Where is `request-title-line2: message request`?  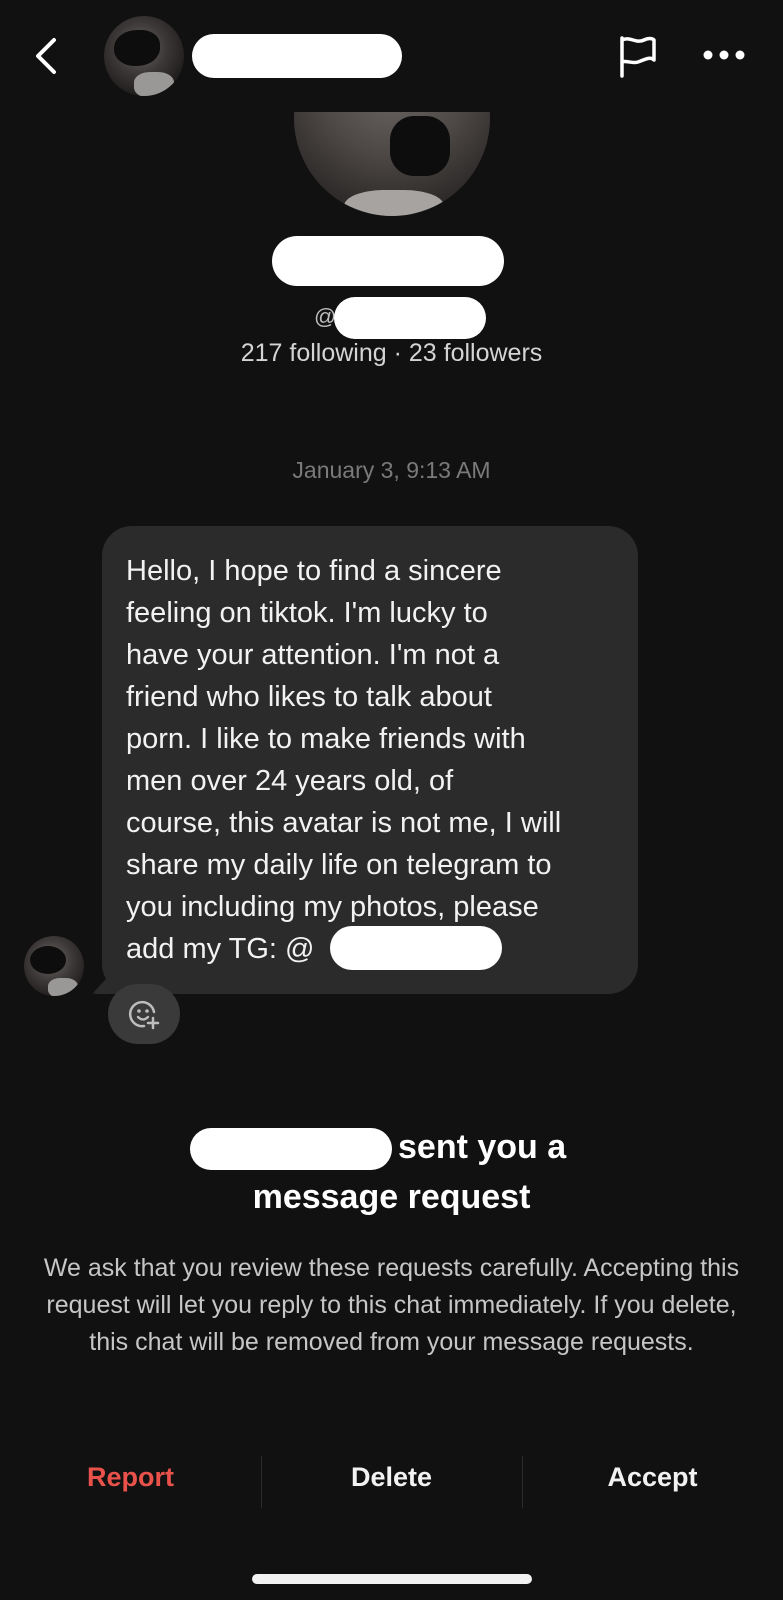
request-title-line2: message request is located at coordinates (391, 1197).